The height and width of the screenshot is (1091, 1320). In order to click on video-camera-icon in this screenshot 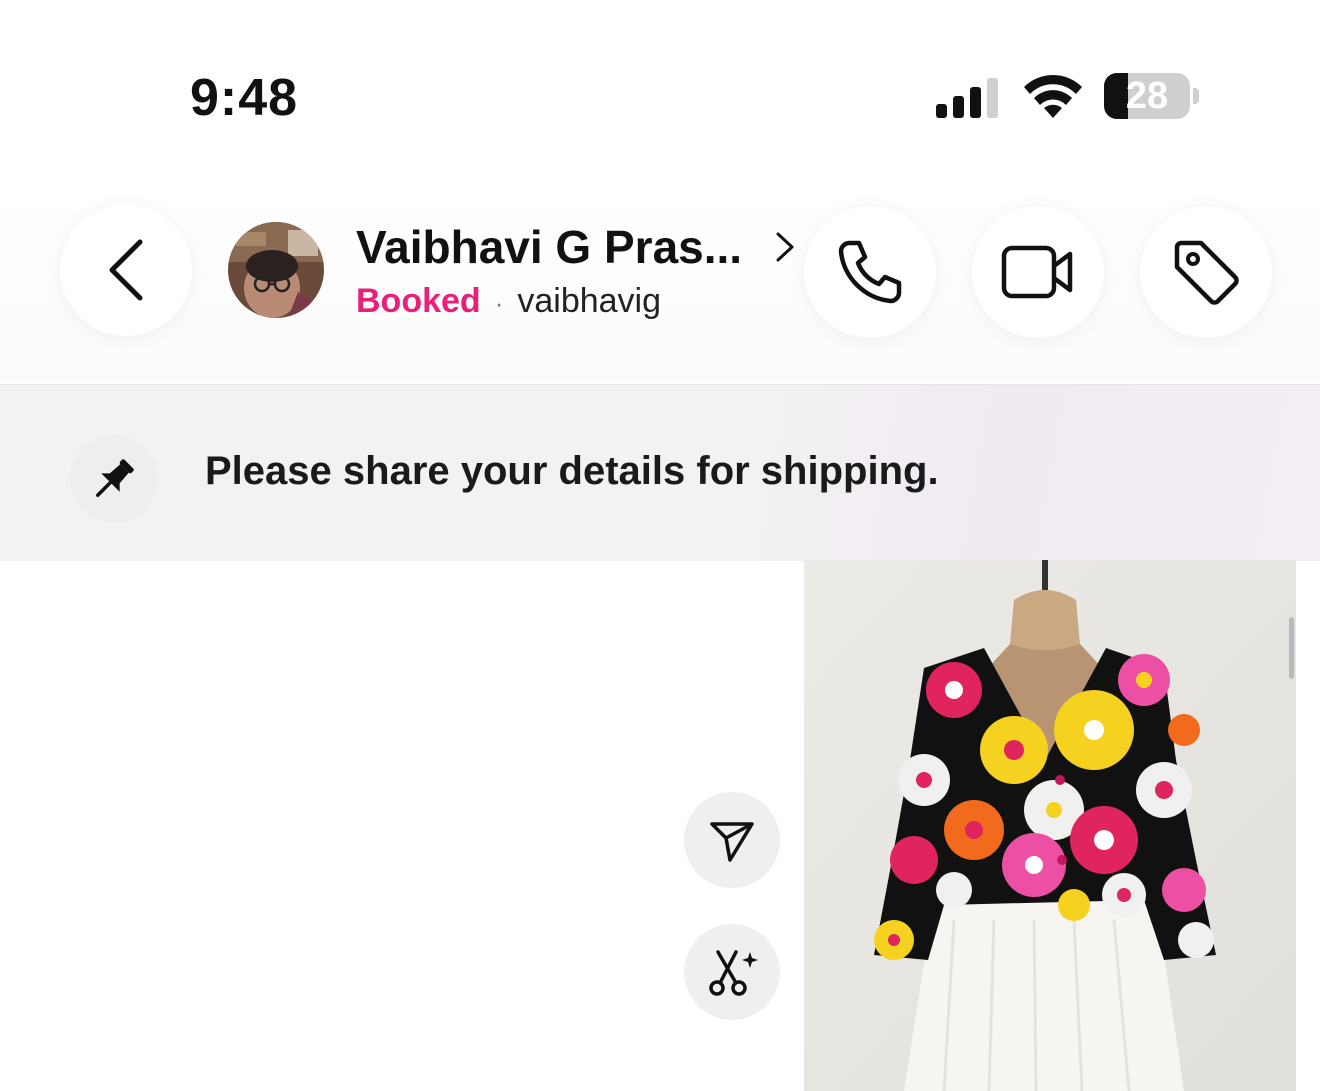, I will do `click(1037, 272)`.